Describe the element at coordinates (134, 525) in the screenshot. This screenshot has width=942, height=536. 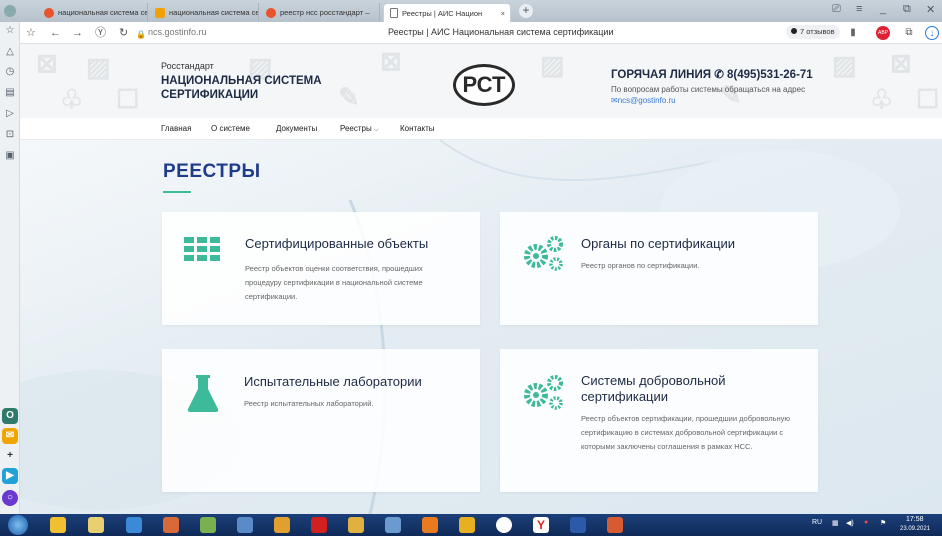
I see `ie-icon` at that location.